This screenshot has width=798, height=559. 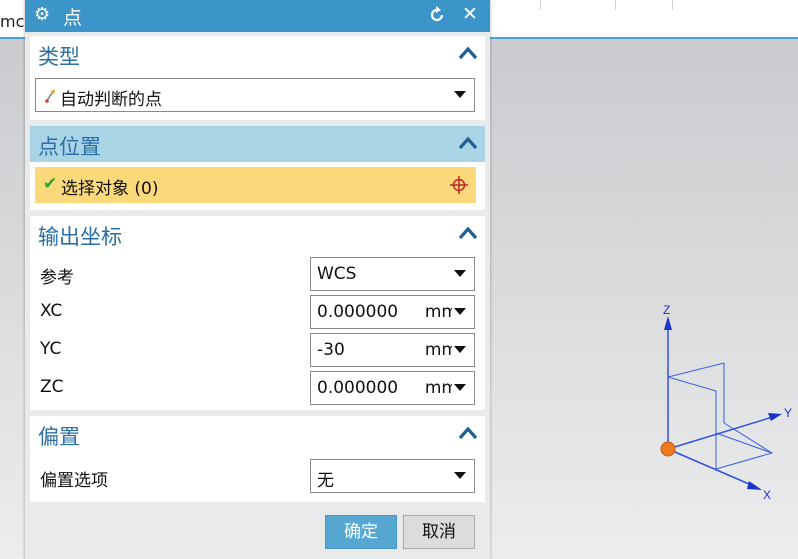 What do you see at coordinates (57, 278) in the screenshot?
I see `reference-label: 参考` at bounding box center [57, 278].